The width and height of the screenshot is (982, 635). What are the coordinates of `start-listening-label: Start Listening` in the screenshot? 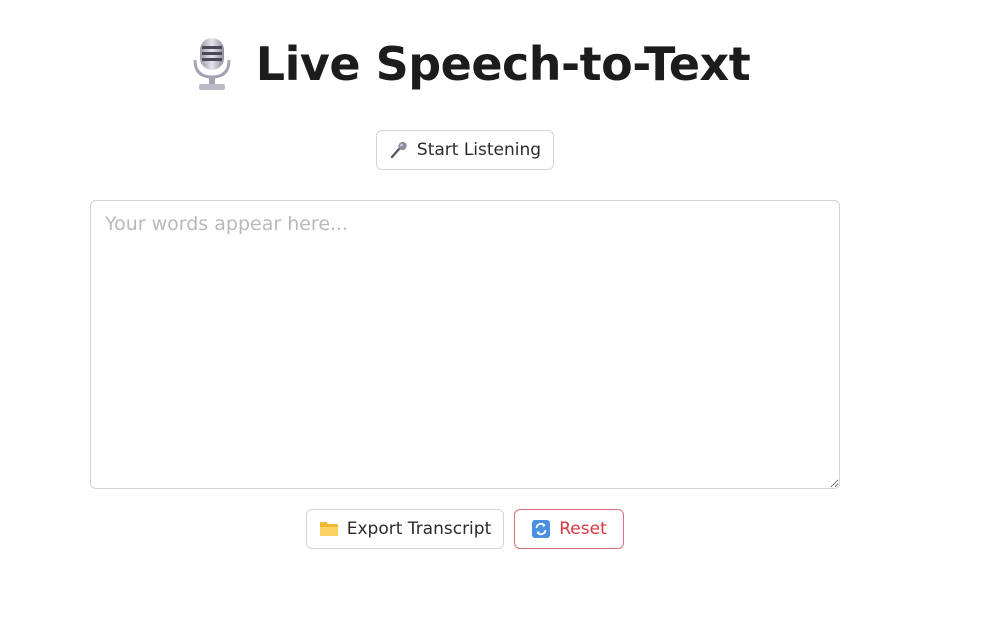 It's located at (479, 150).